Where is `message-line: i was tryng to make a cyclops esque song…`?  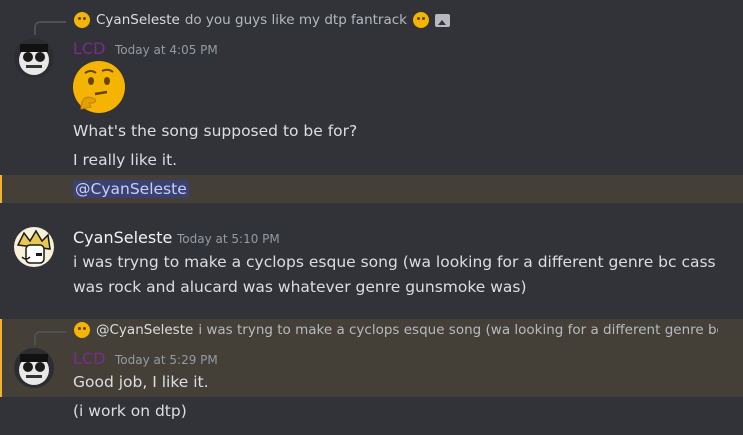 message-line: i was tryng to make a cyclops esque song… is located at coordinates (394, 262).